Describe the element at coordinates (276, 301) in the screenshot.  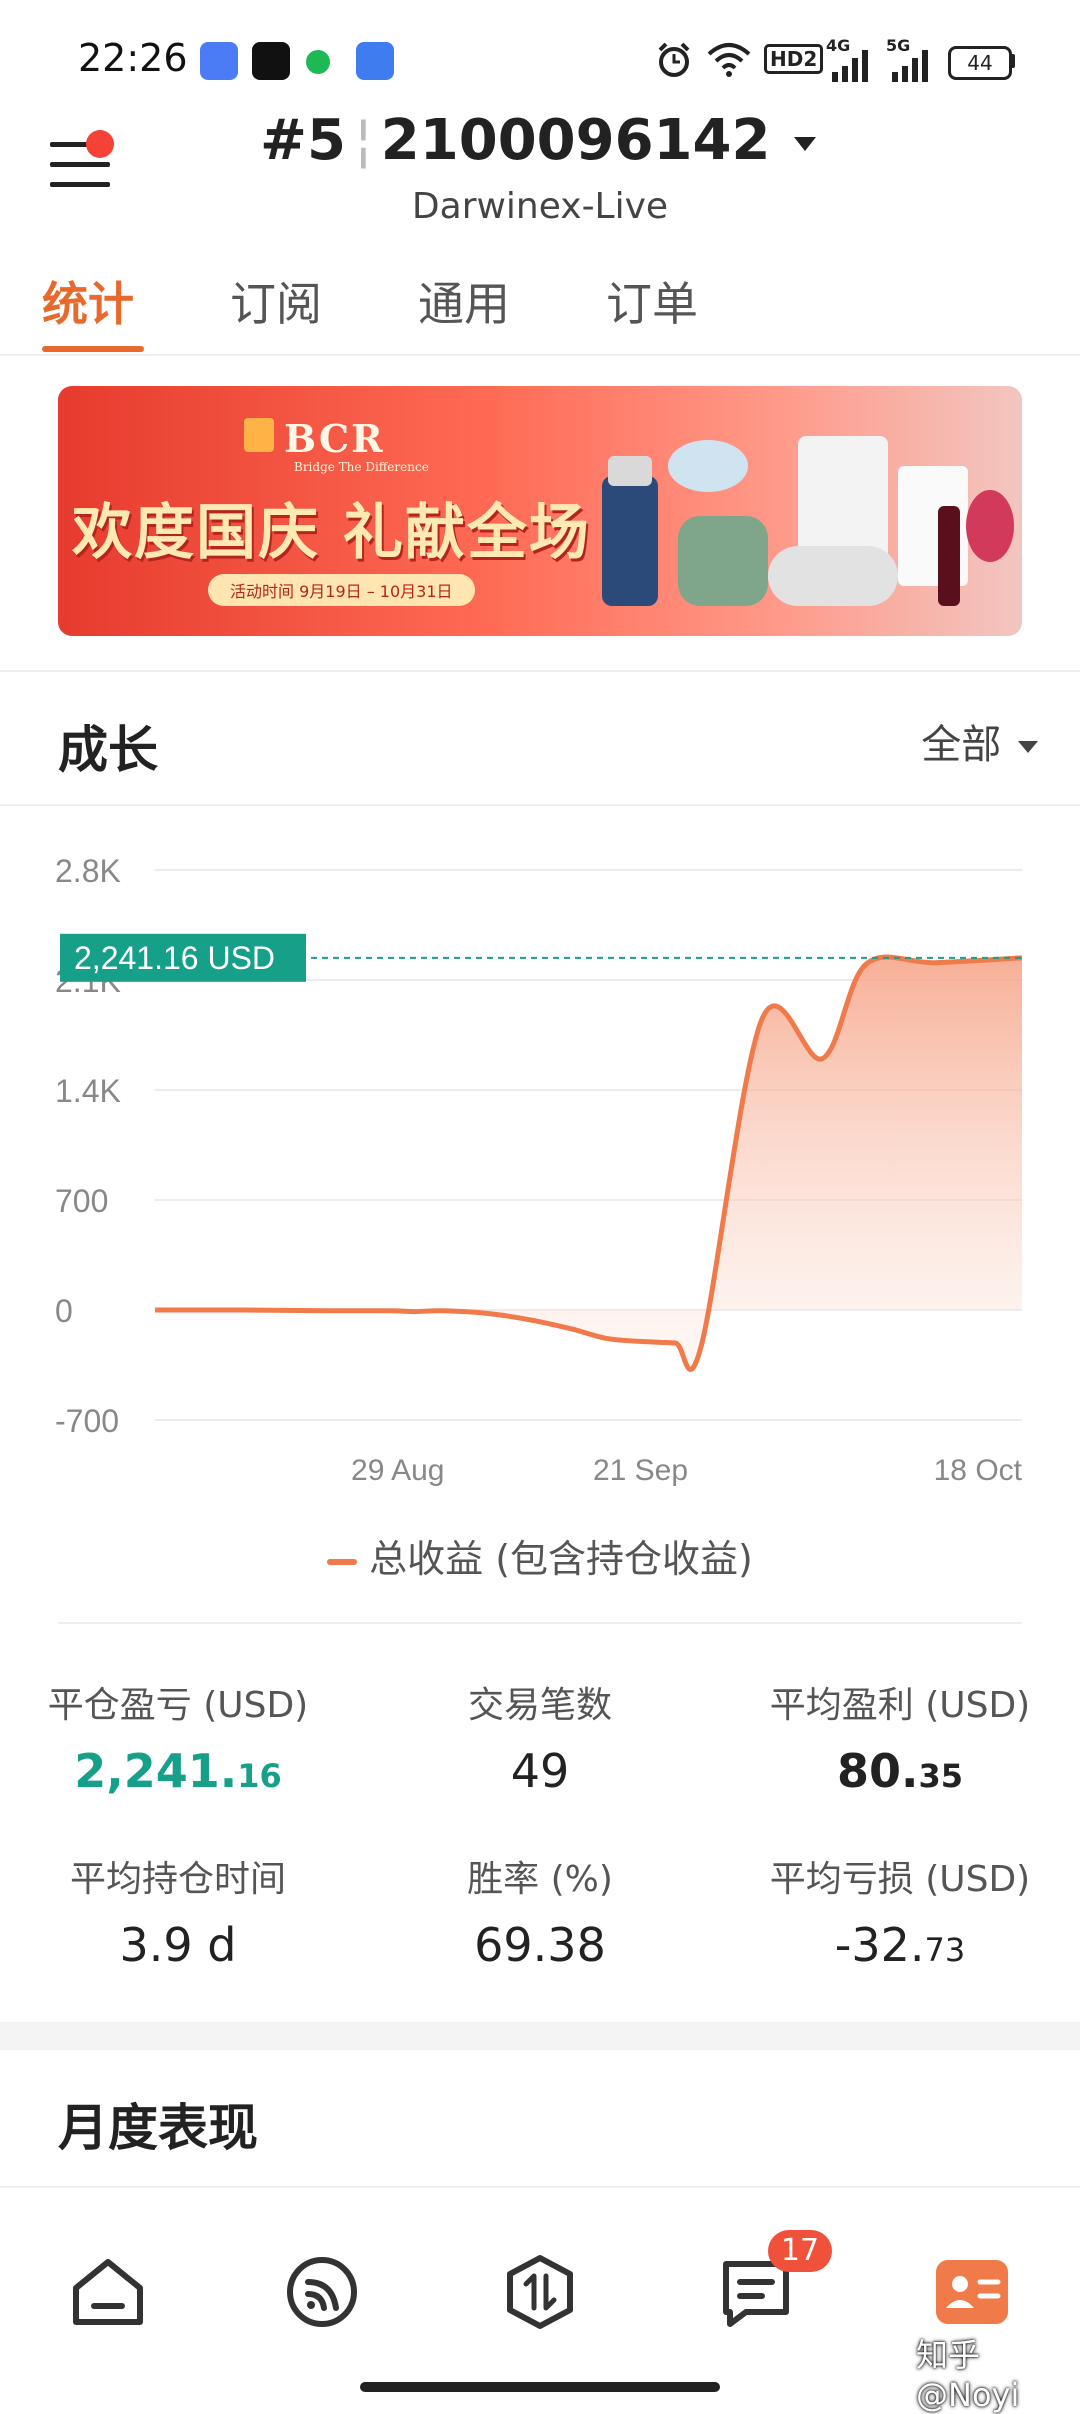
I see `tab-subscribe: 订阅` at that location.